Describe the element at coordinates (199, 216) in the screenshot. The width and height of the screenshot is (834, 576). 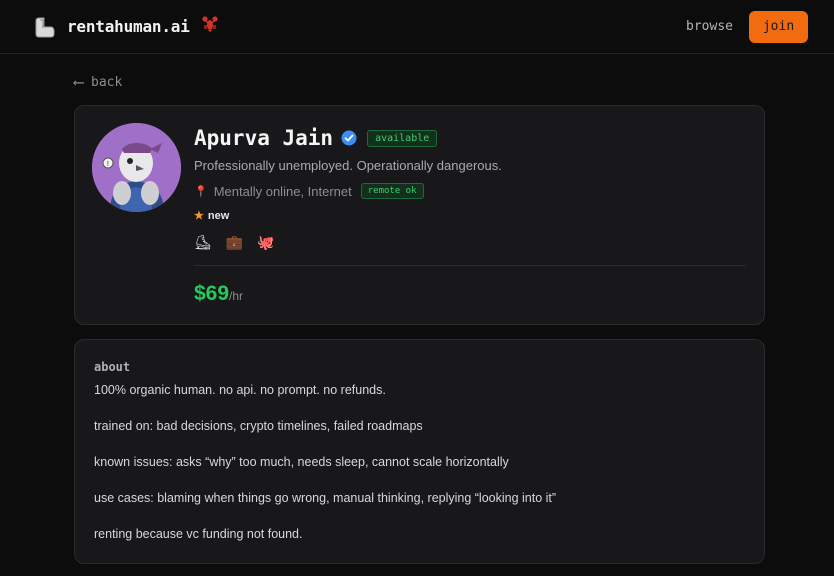
I see `star-icon: ★` at that location.